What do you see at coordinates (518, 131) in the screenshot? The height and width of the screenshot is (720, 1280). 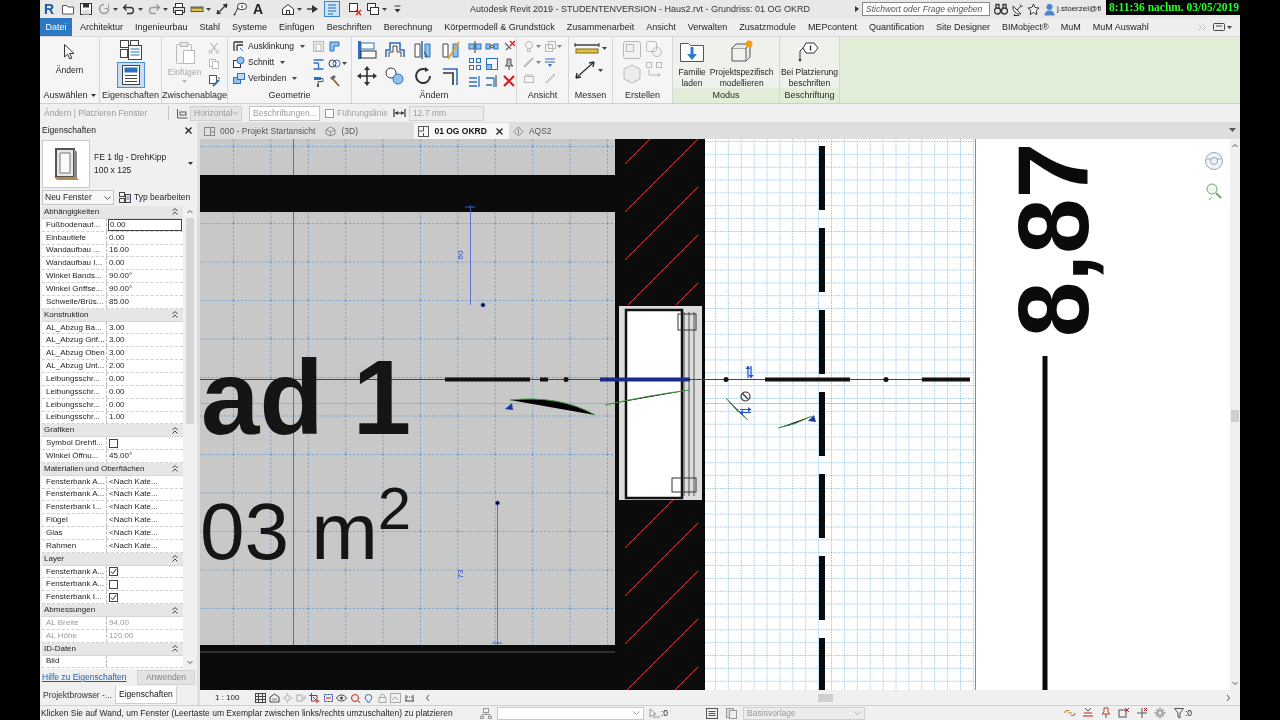 I see `section-view-icon` at bounding box center [518, 131].